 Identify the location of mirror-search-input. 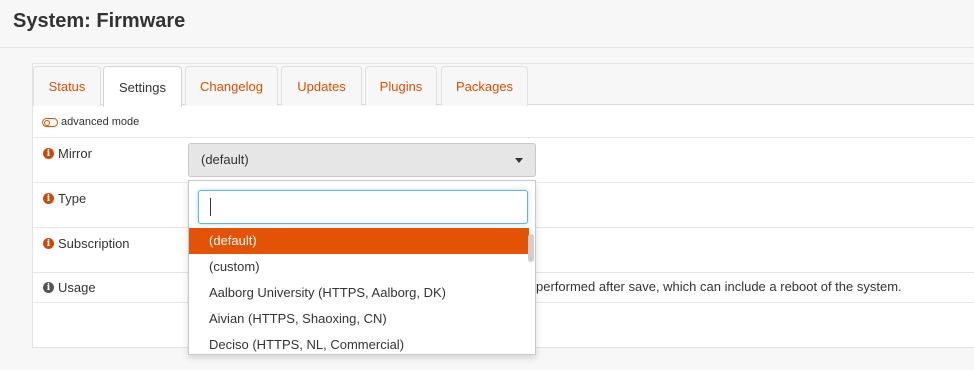
(363, 207).